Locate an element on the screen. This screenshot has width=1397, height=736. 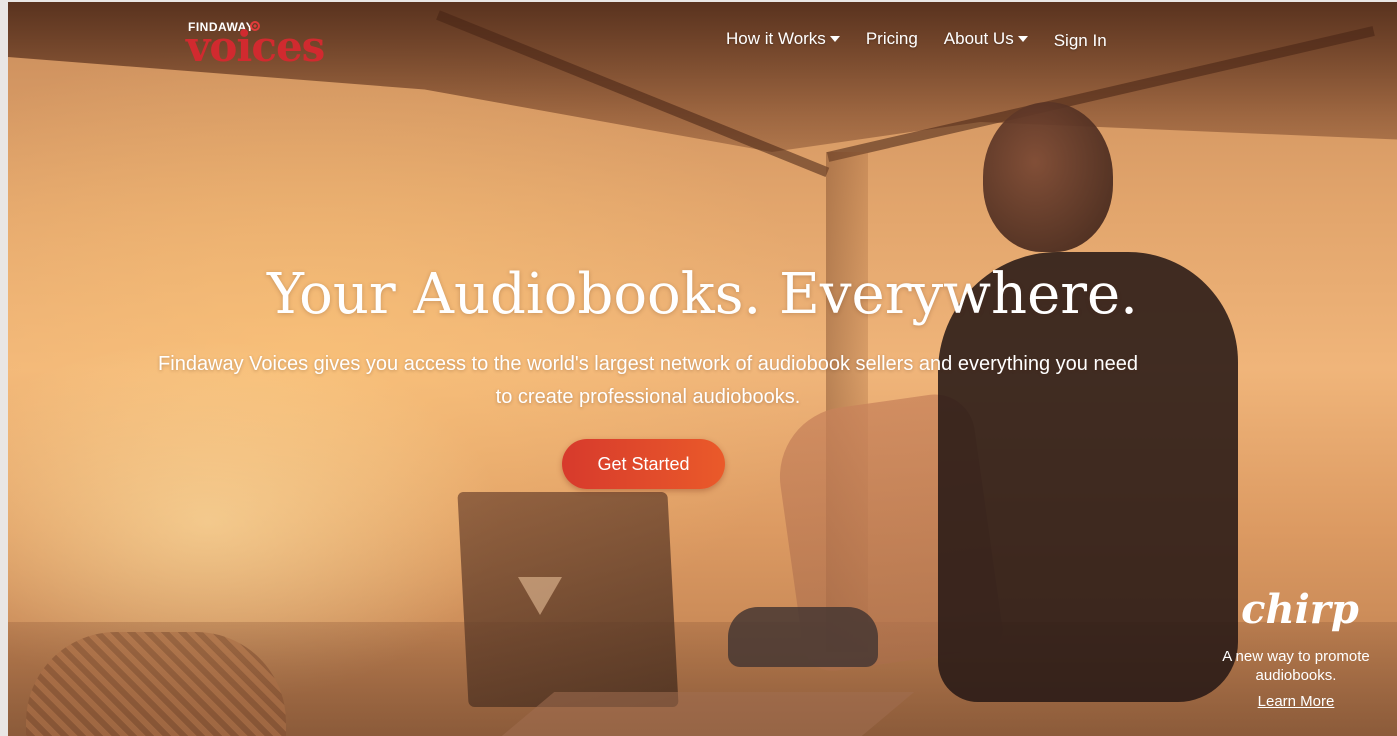
laptop-logo is located at coordinates (540, 596).